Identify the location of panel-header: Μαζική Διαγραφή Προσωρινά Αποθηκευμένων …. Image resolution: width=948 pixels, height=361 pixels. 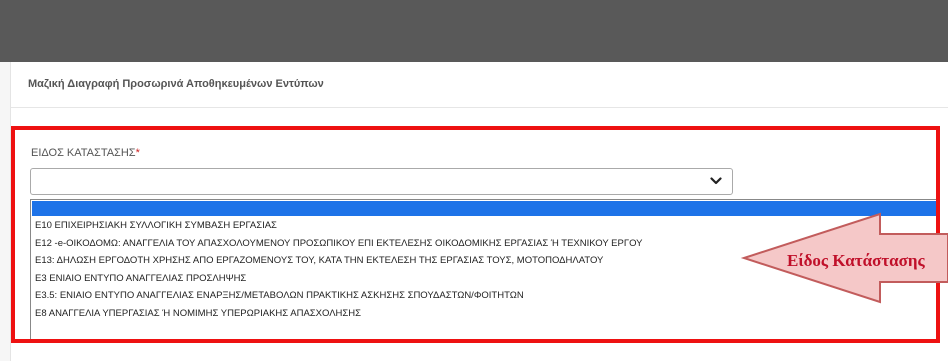
(479, 85).